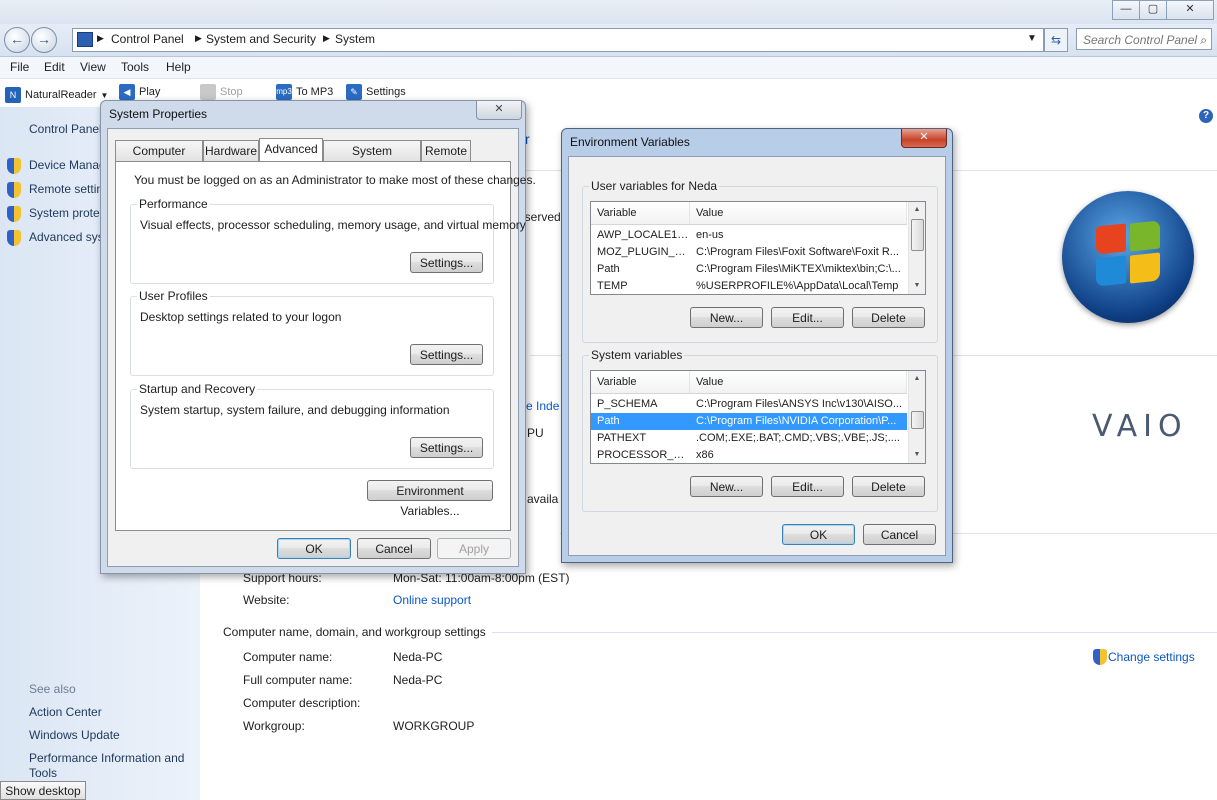 Image resolution: width=1217 pixels, height=800 pixels. I want to click on environment-variables-close-button: ✕, so click(924, 138).